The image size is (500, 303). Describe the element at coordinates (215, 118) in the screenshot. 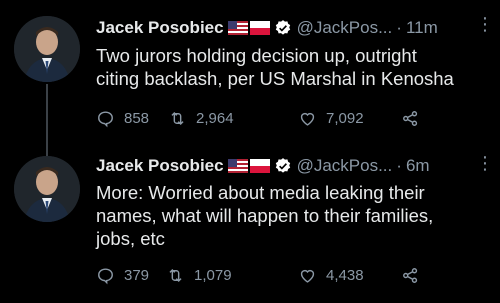

I see `retweet-count: 2,964` at that location.